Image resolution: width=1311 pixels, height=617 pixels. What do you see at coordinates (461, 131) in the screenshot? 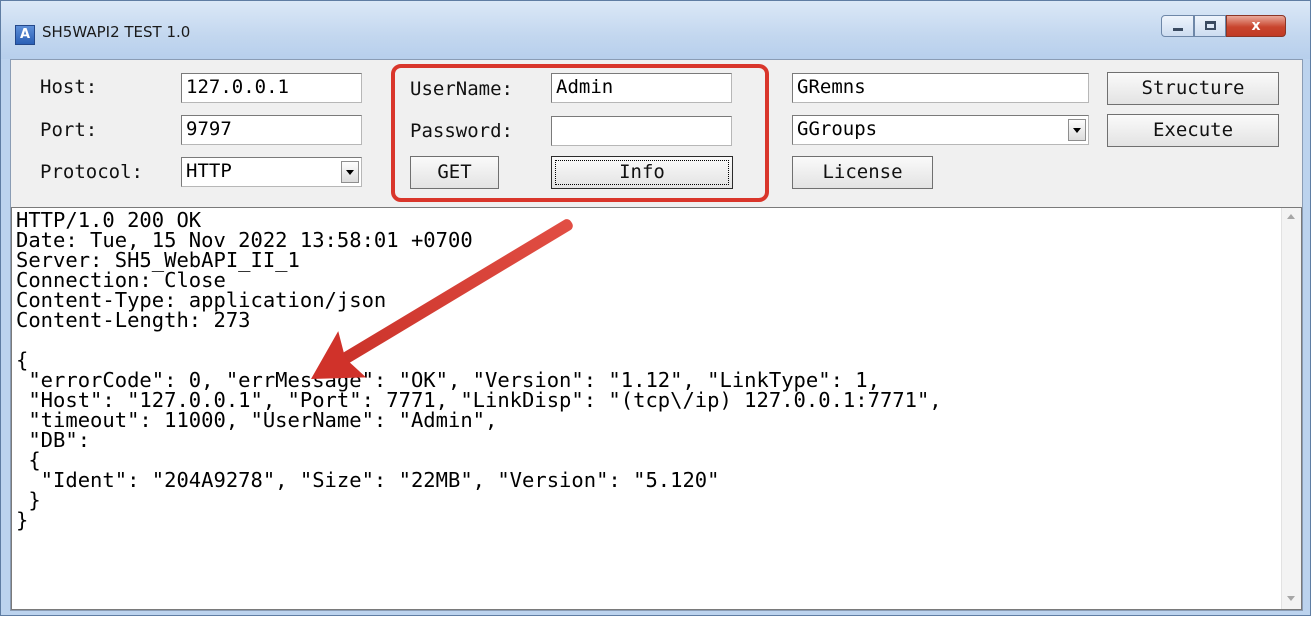
I see `password-label: Password:` at bounding box center [461, 131].